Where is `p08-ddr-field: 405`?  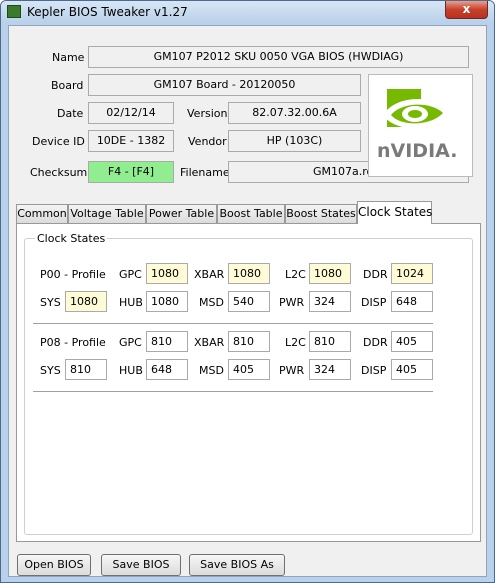
p08-ddr-field: 405 is located at coordinates (412, 341).